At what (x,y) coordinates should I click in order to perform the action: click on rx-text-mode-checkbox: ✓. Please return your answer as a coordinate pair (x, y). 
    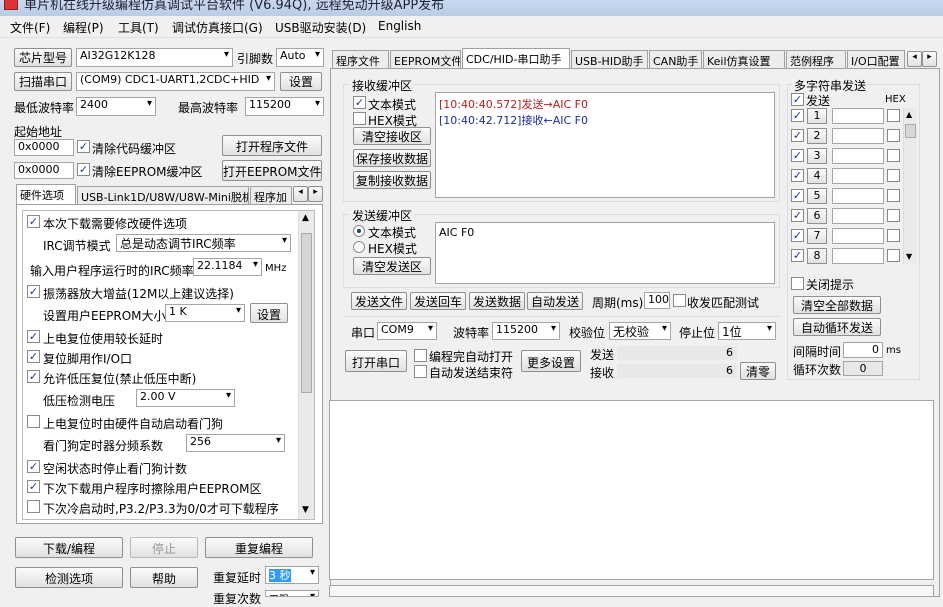
    Looking at the image, I should click on (359, 102).